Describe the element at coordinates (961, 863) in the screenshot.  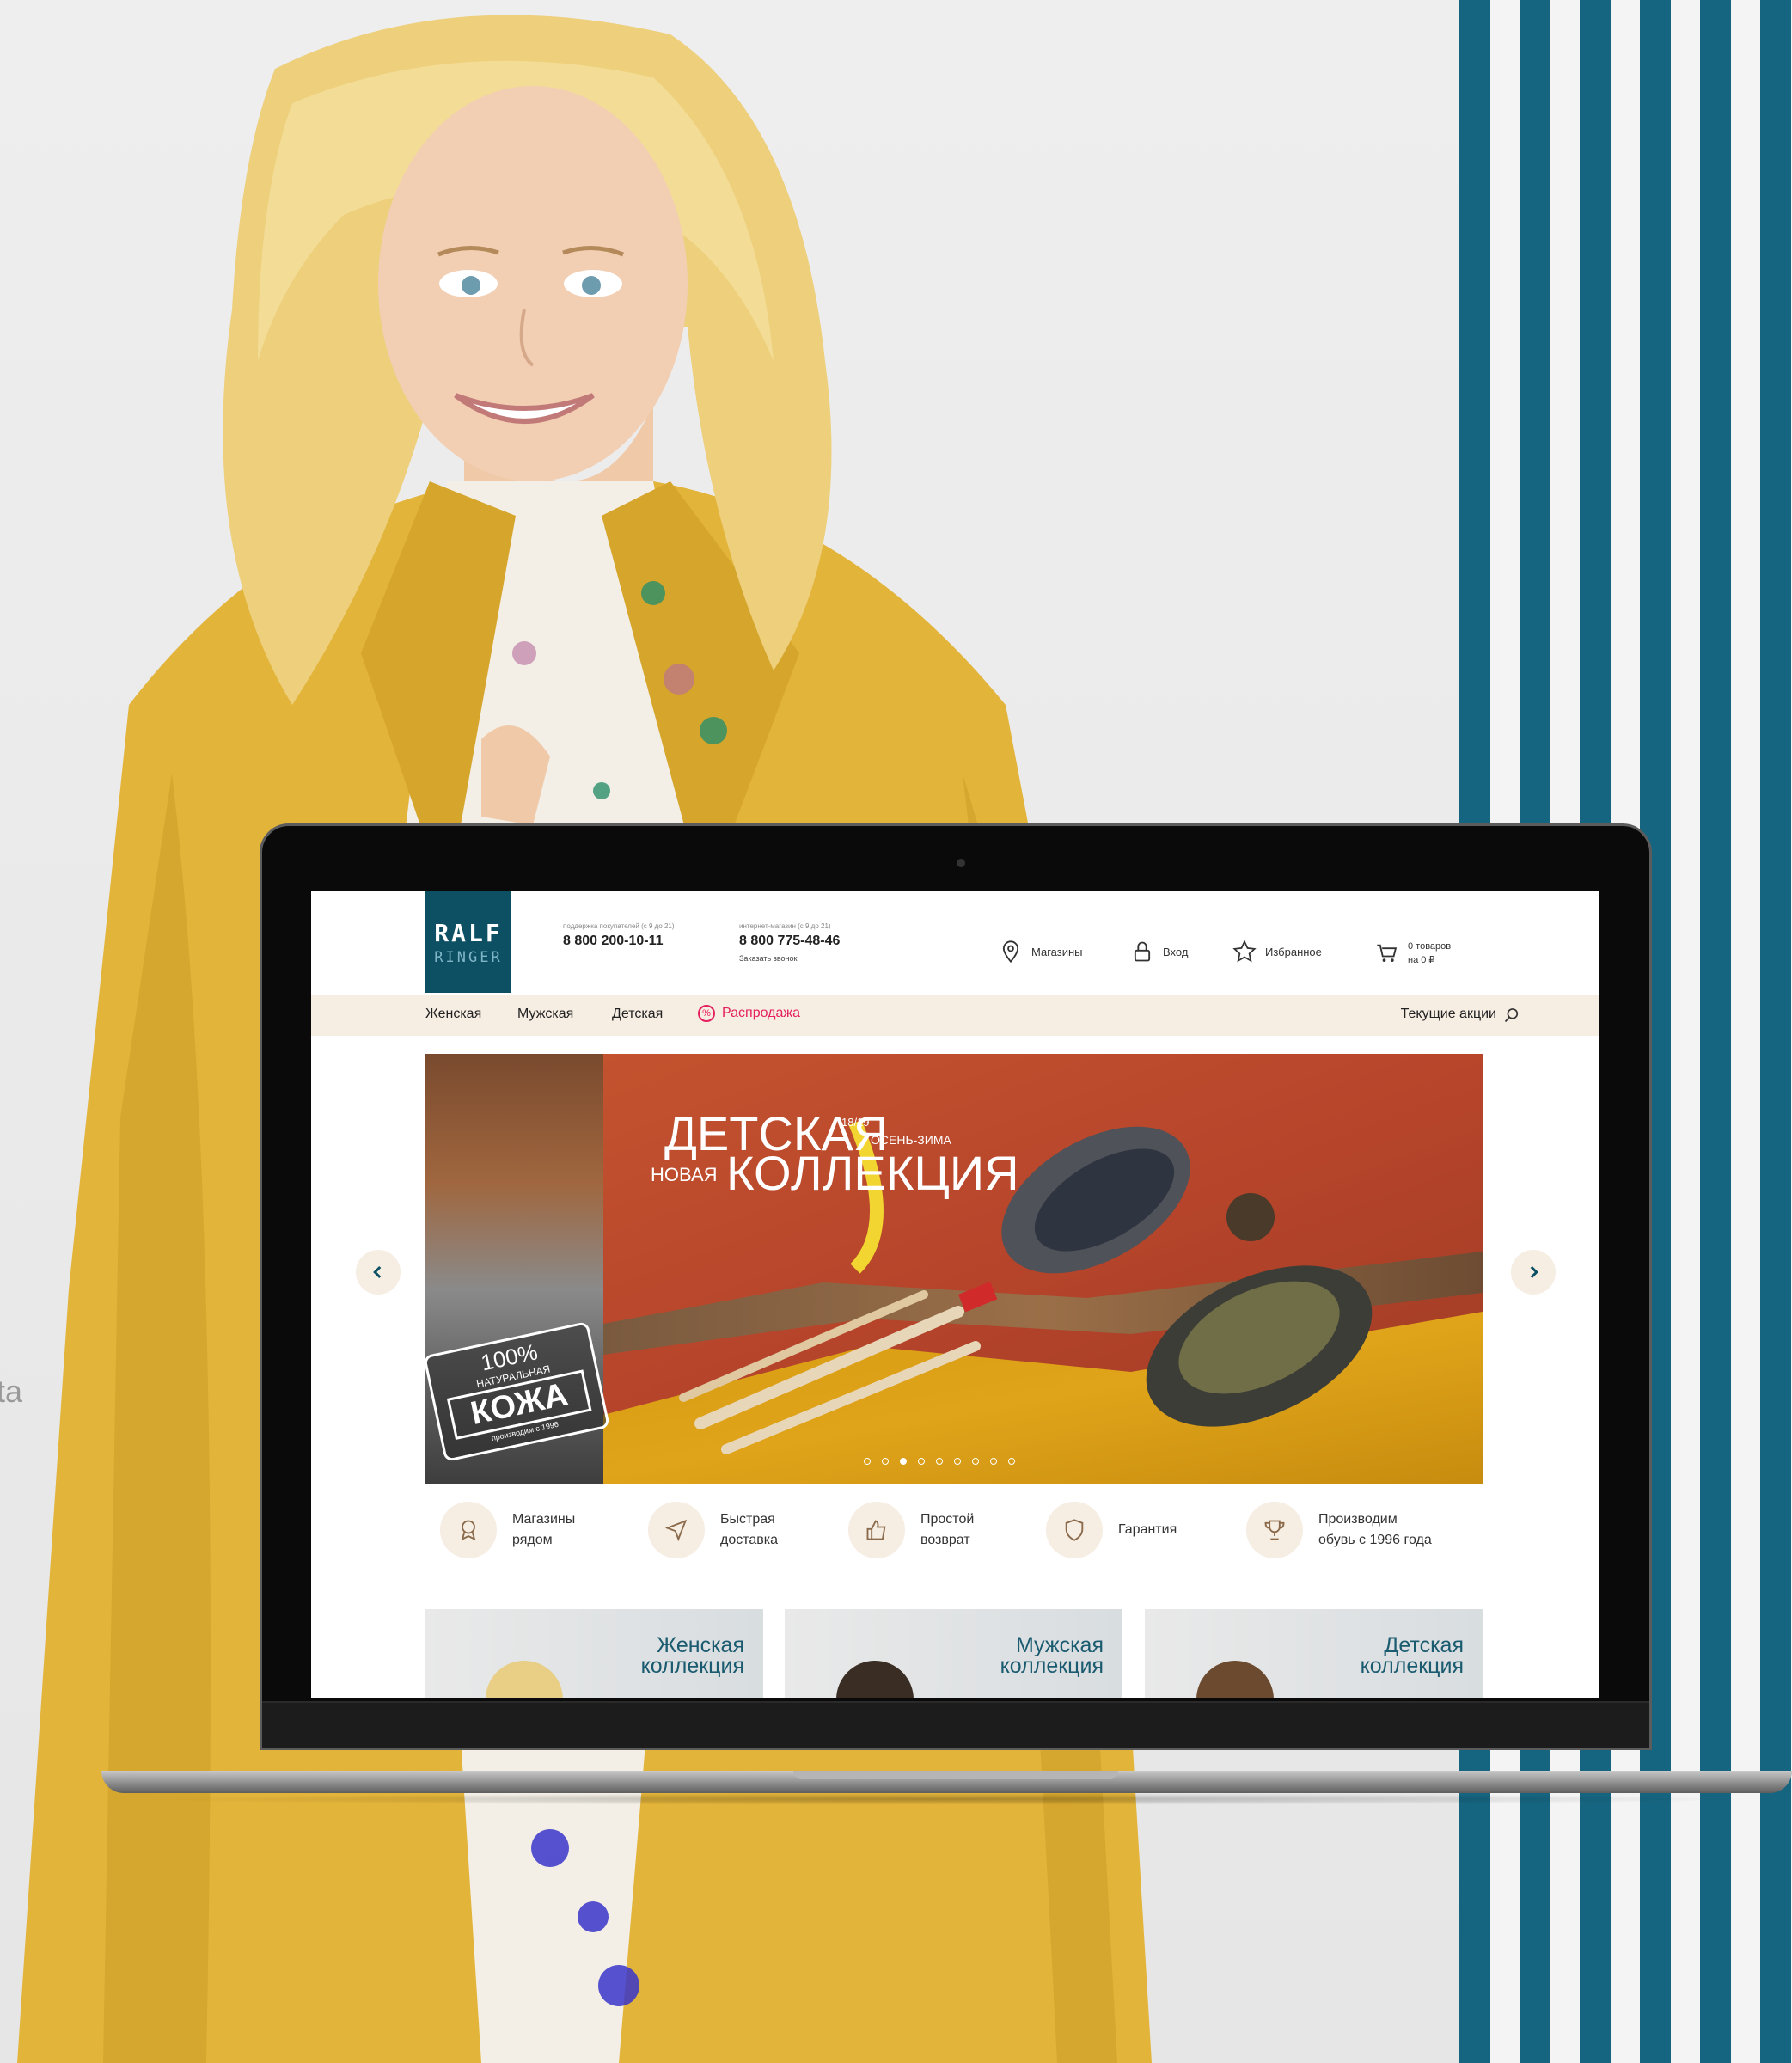
I see `webcam` at that location.